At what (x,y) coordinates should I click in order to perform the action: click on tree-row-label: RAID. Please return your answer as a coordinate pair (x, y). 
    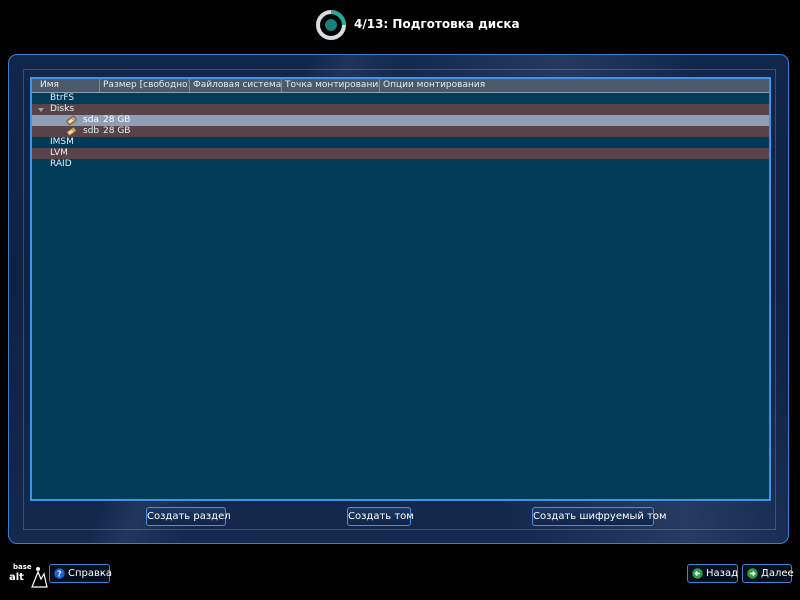
    Looking at the image, I should click on (61, 164).